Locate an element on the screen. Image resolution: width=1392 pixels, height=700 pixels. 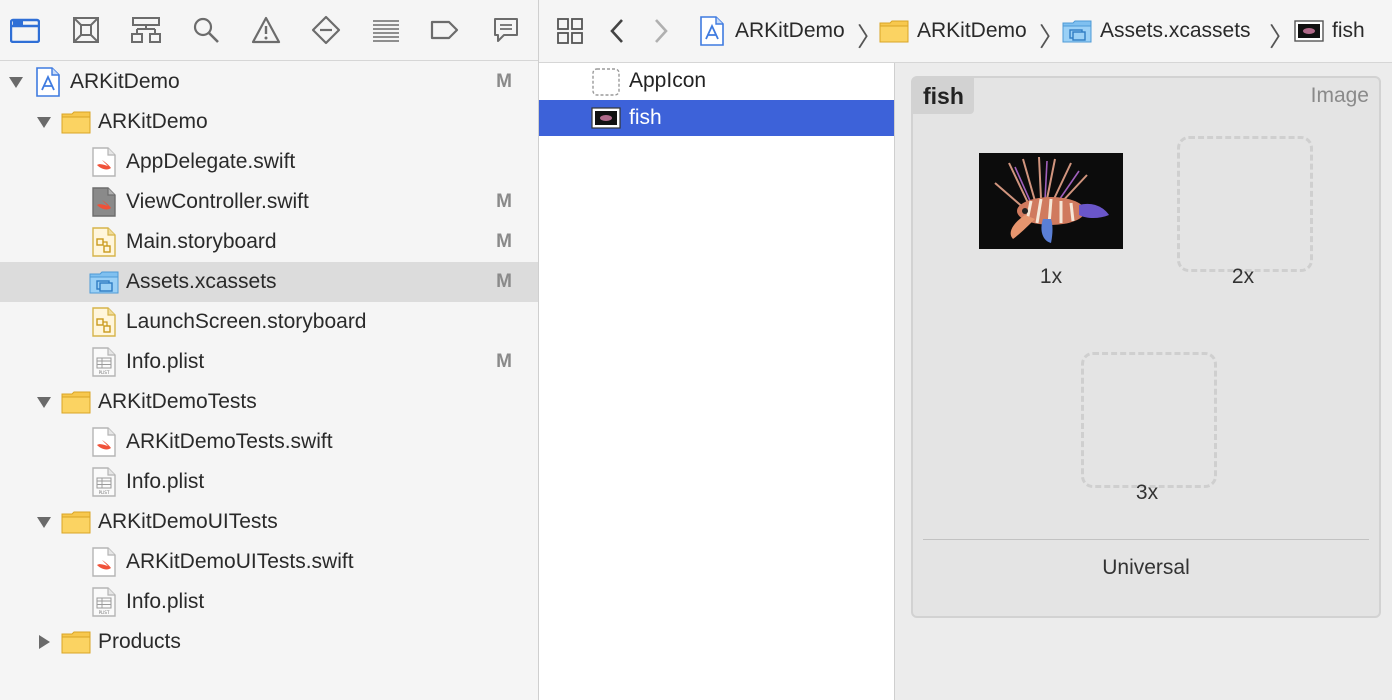
tree-item-label: ARKitDemoTests is located at coordinates (177, 401).